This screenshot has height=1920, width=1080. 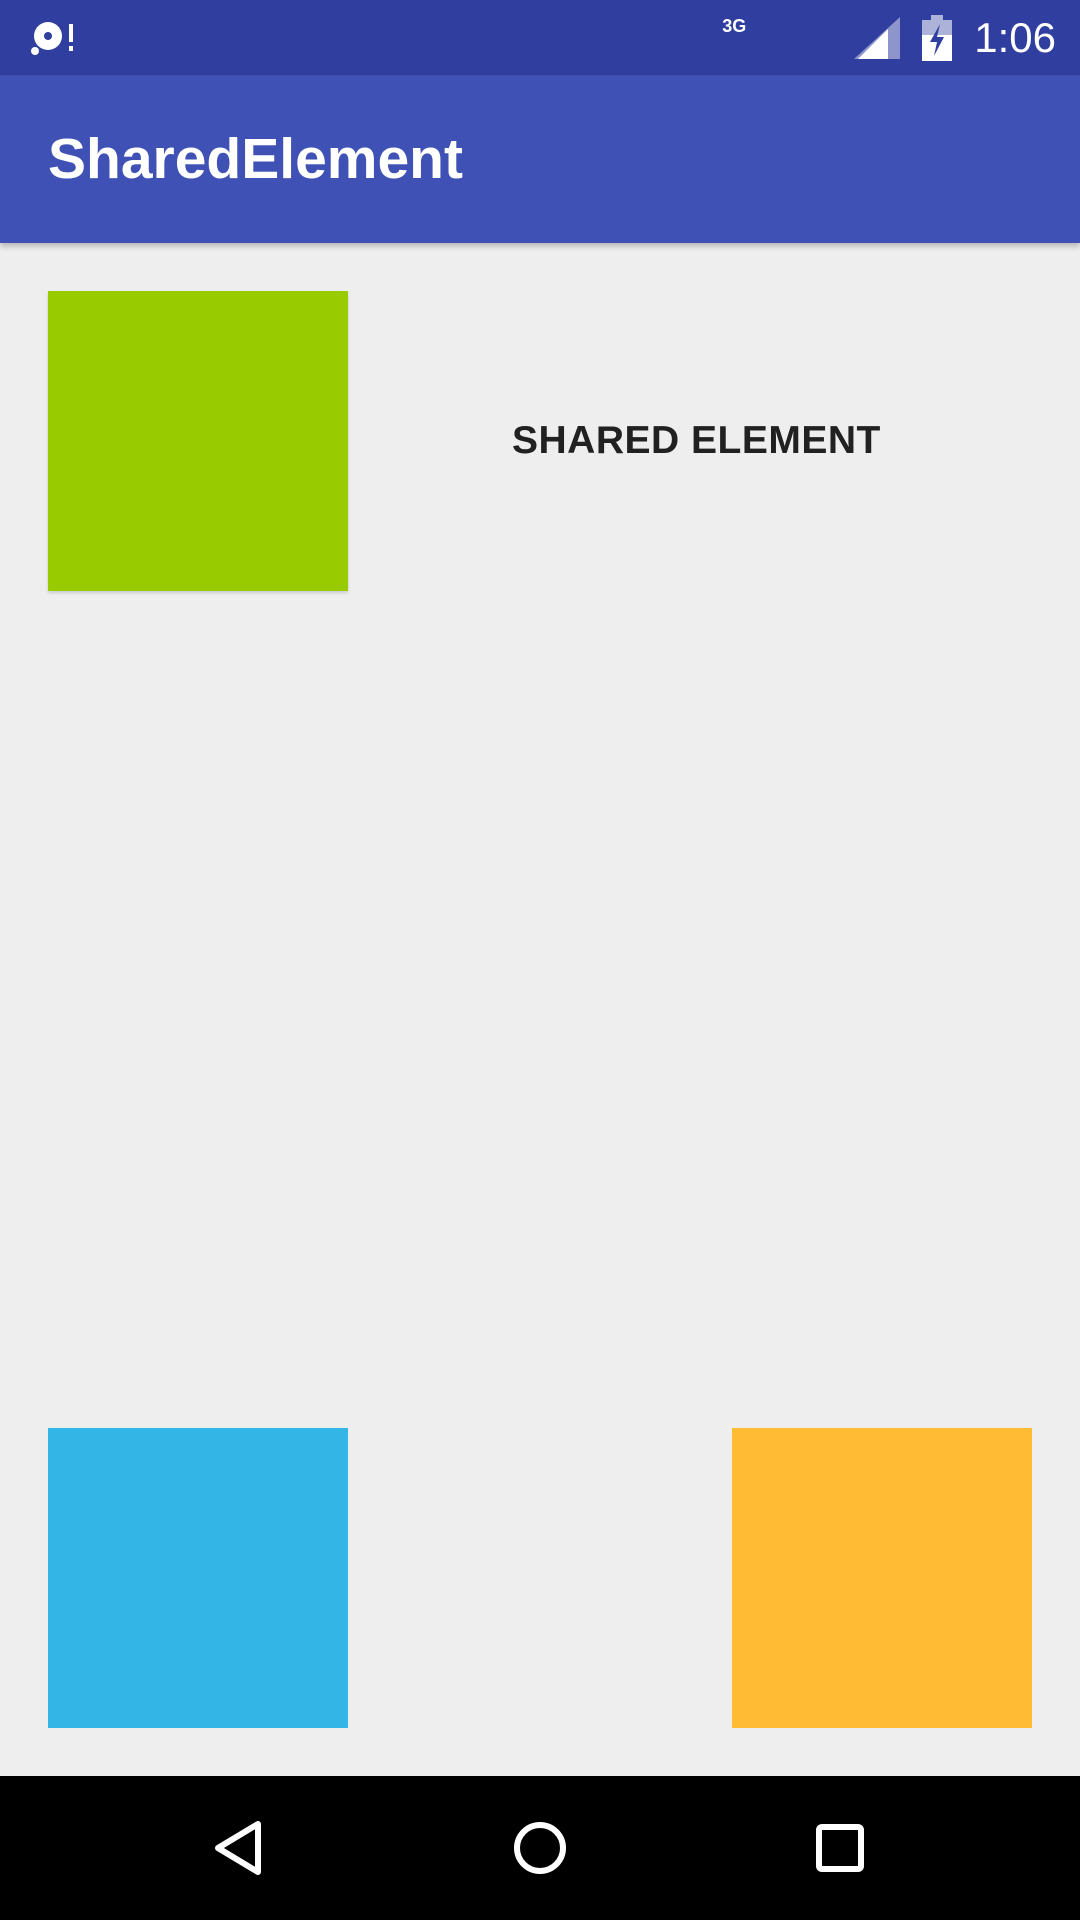 I want to click on battery-charging-icon, so click(x=937, y=37).